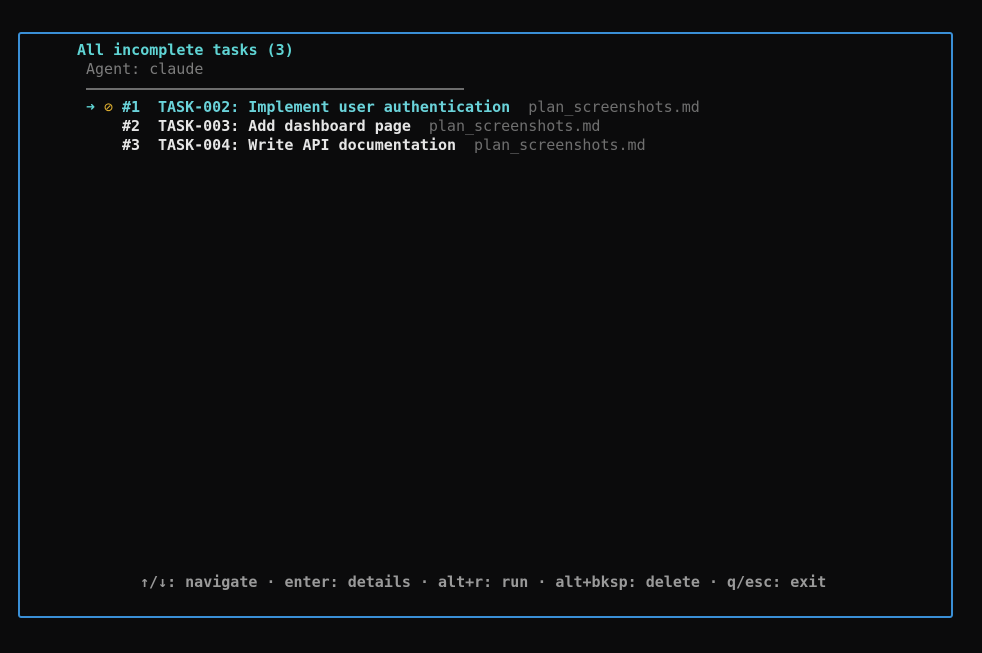  Describe the element at coordinates (334, 107) in the screenshot. I see `task-label: TASK-002: Implement user authentication` at that location.